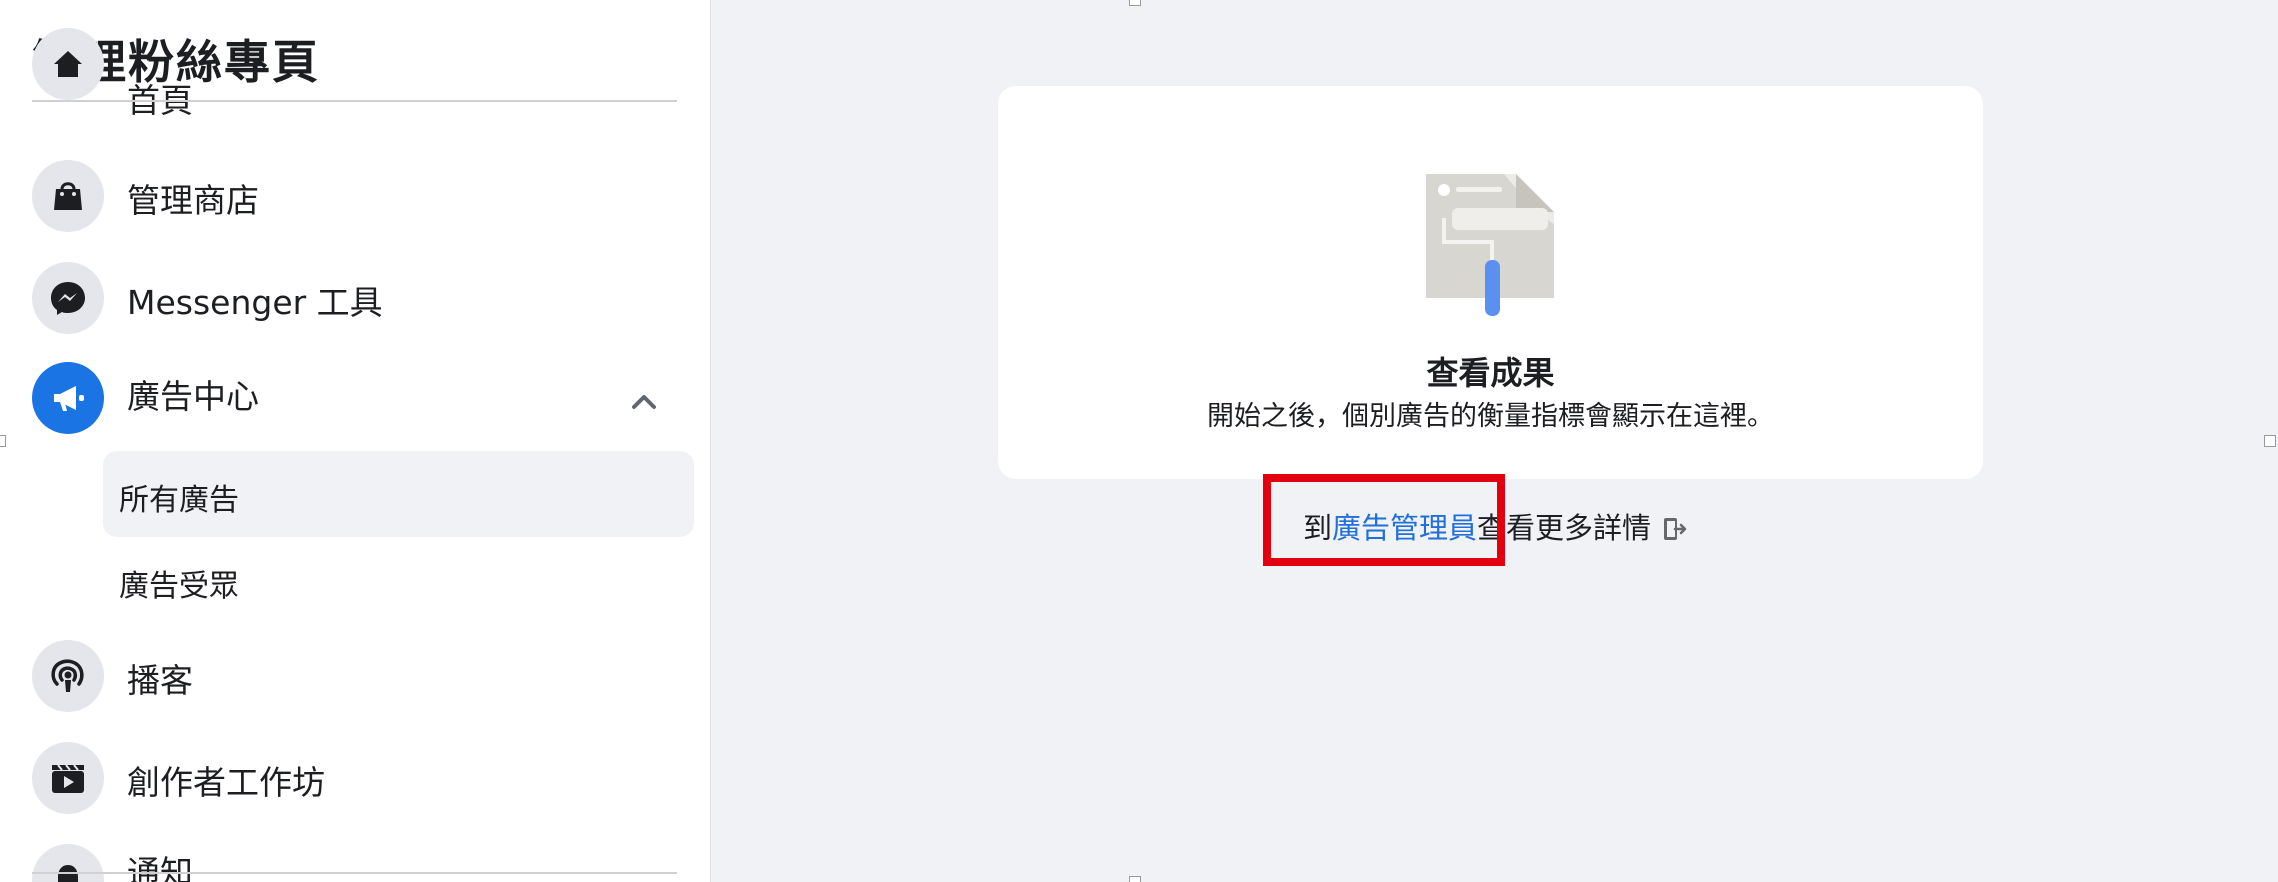 Image resolution: width=2278 pixels, height=882 pixels. I want to click on sidebar-subitem-all-ads: 所有廣告, so click(398, 494).